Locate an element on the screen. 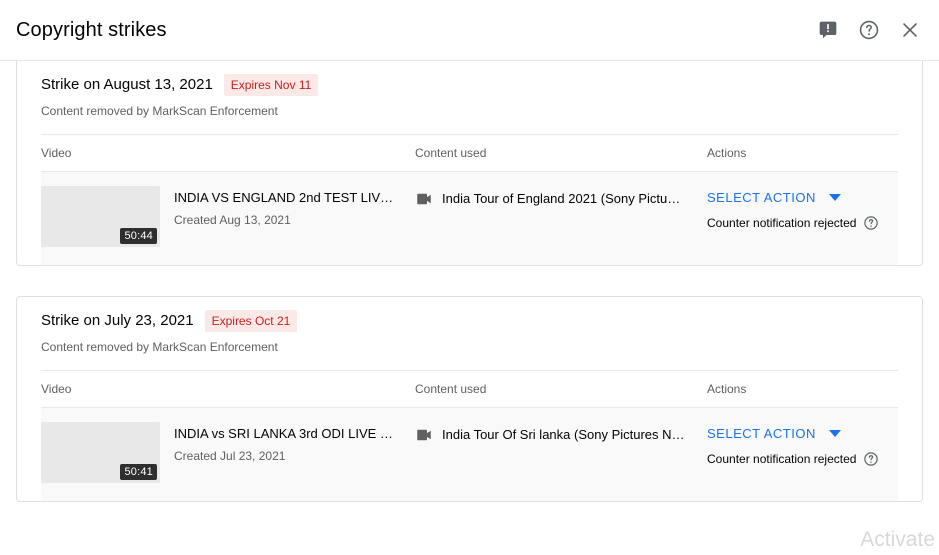 The image size is (939, 555). strike-title-row: Strike on July 23, 2021 Expires Oct 21 is located at coordinates (469, 321).